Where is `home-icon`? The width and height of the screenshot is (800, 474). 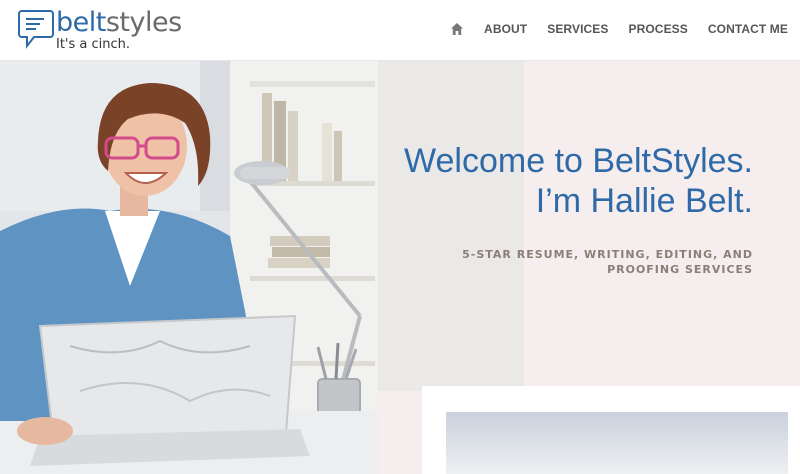 home-icon is located at coordinates (457, 29).